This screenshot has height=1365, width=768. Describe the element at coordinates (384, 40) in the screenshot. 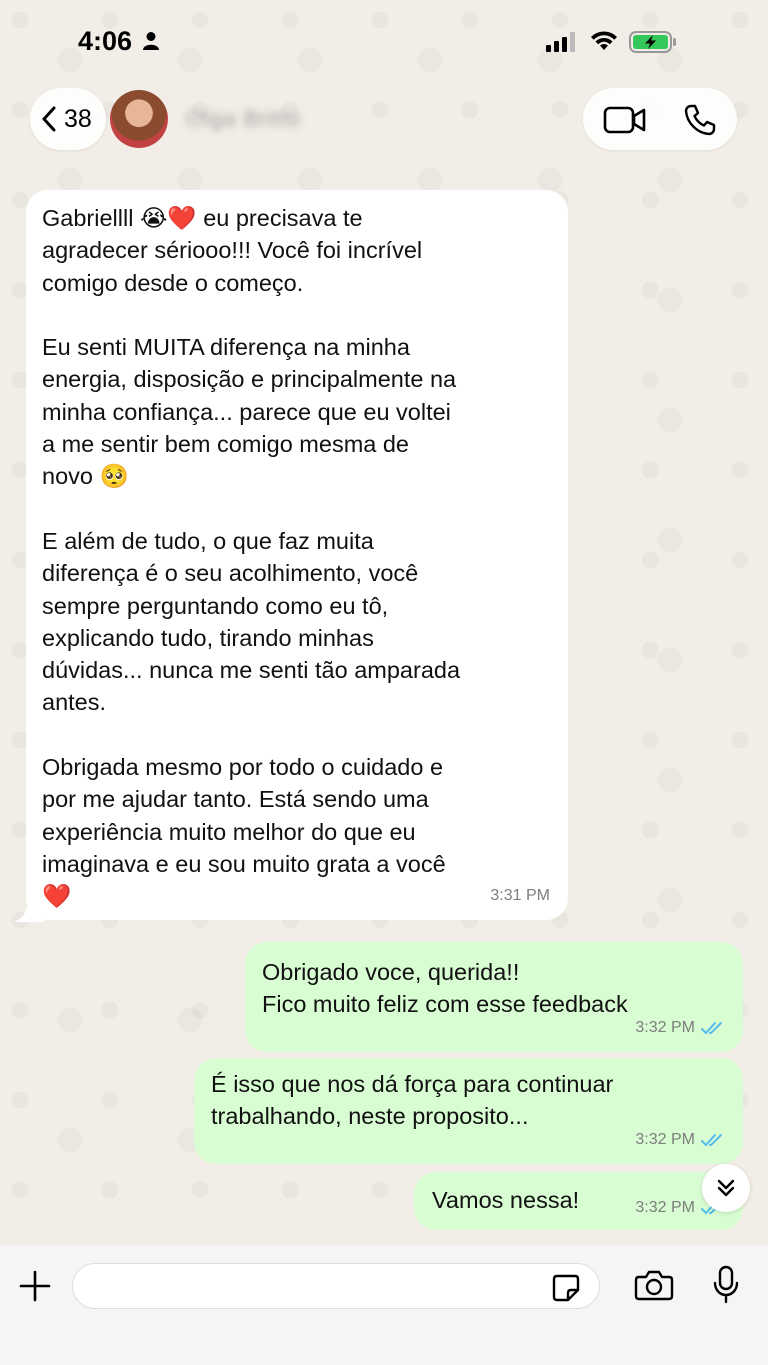

I see `status-bar: 4:06` at that location.